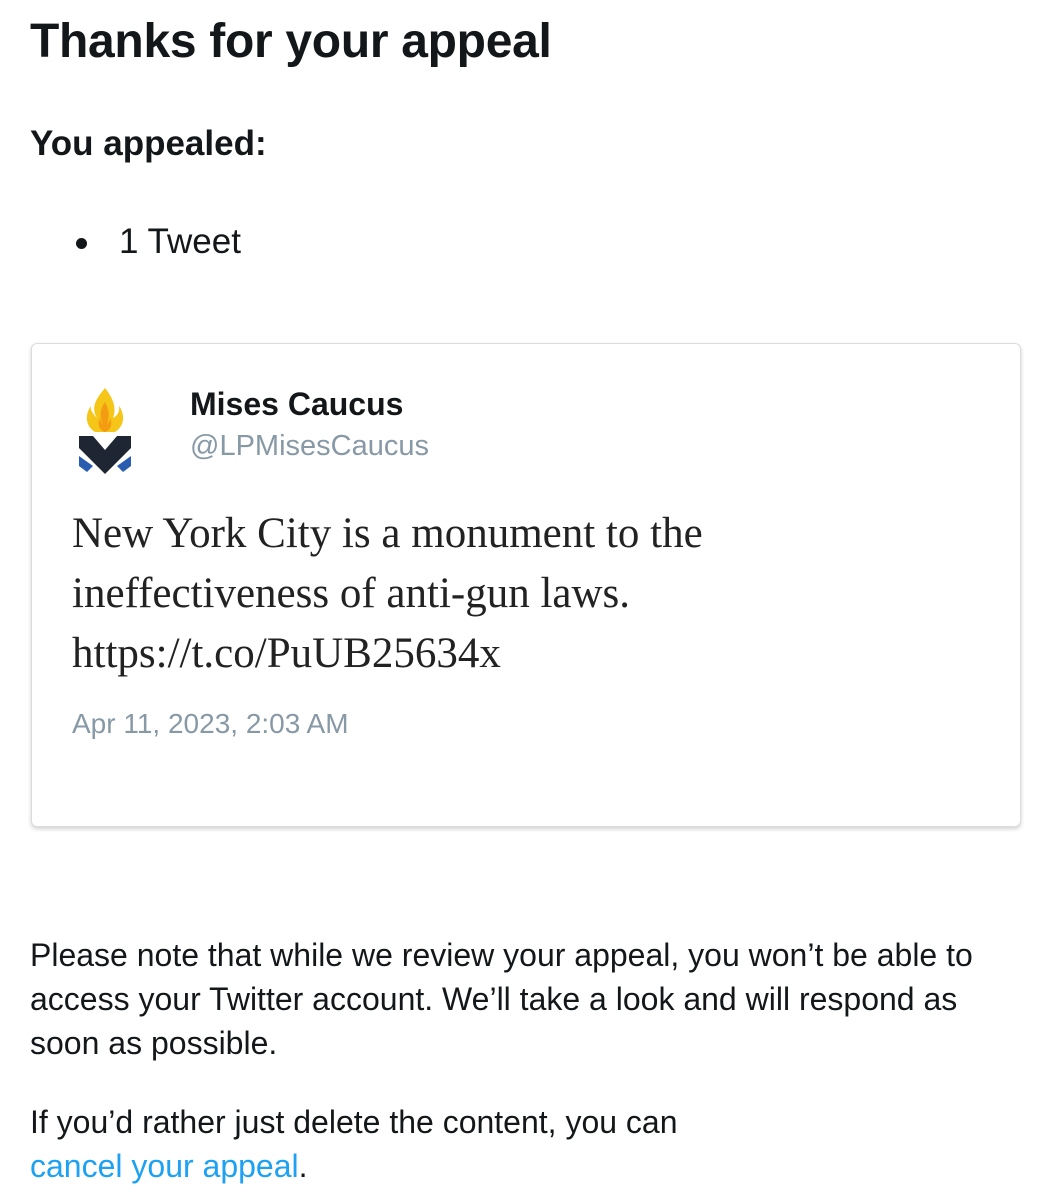 The width and height of the screenshot is (1052, 1200). I want to click on cancel-notice-suffix: ., so click(303, 1166).